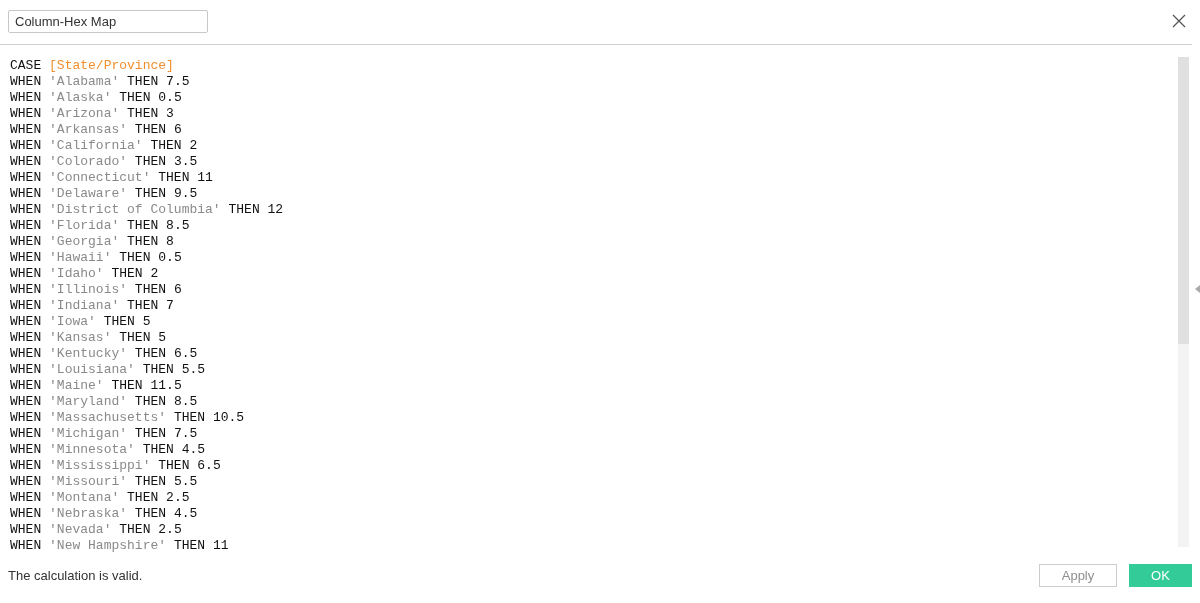 Image resolution: width=1200 pixels, height=603 pixels. What do you see at coordinates (92, 114) in the screenshot?
I see `code-line: WHEN 'Arizona' THEN 3` at bounding box center [92, 114].